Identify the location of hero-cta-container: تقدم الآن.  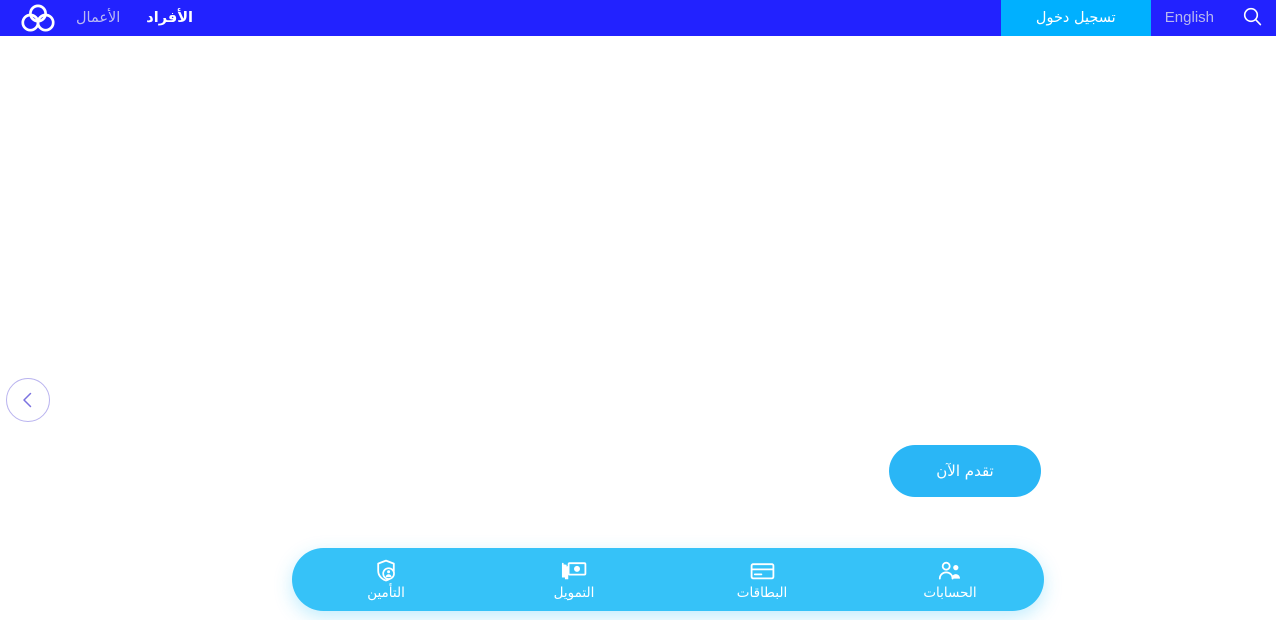
(965, 471).